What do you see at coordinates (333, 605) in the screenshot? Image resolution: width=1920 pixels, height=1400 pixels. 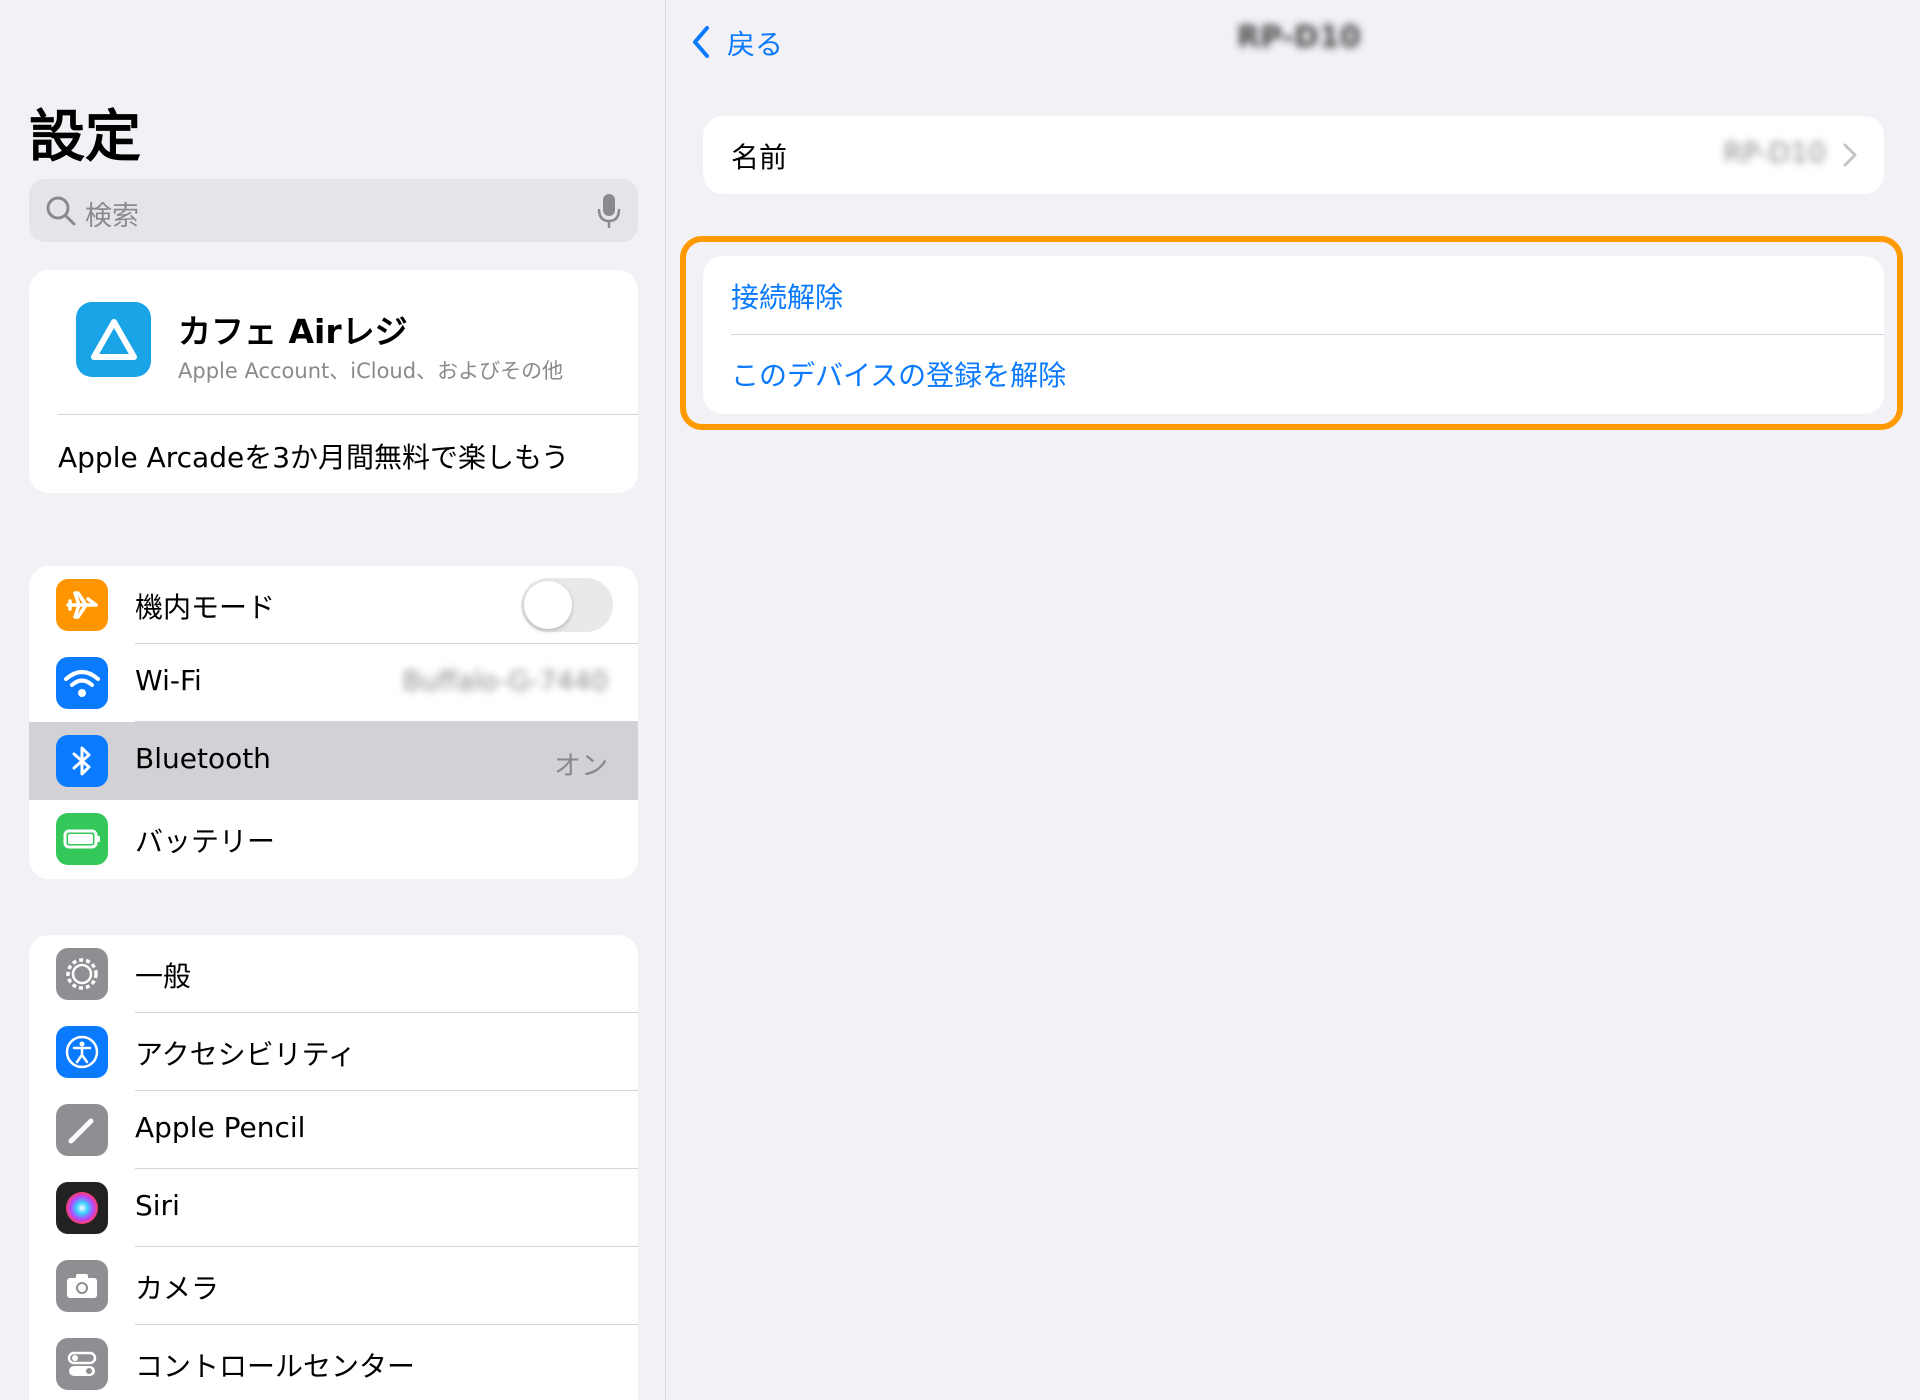 I see `sidebar-item-airplane-mode: 機内モード` at bounding box center [333, 605].